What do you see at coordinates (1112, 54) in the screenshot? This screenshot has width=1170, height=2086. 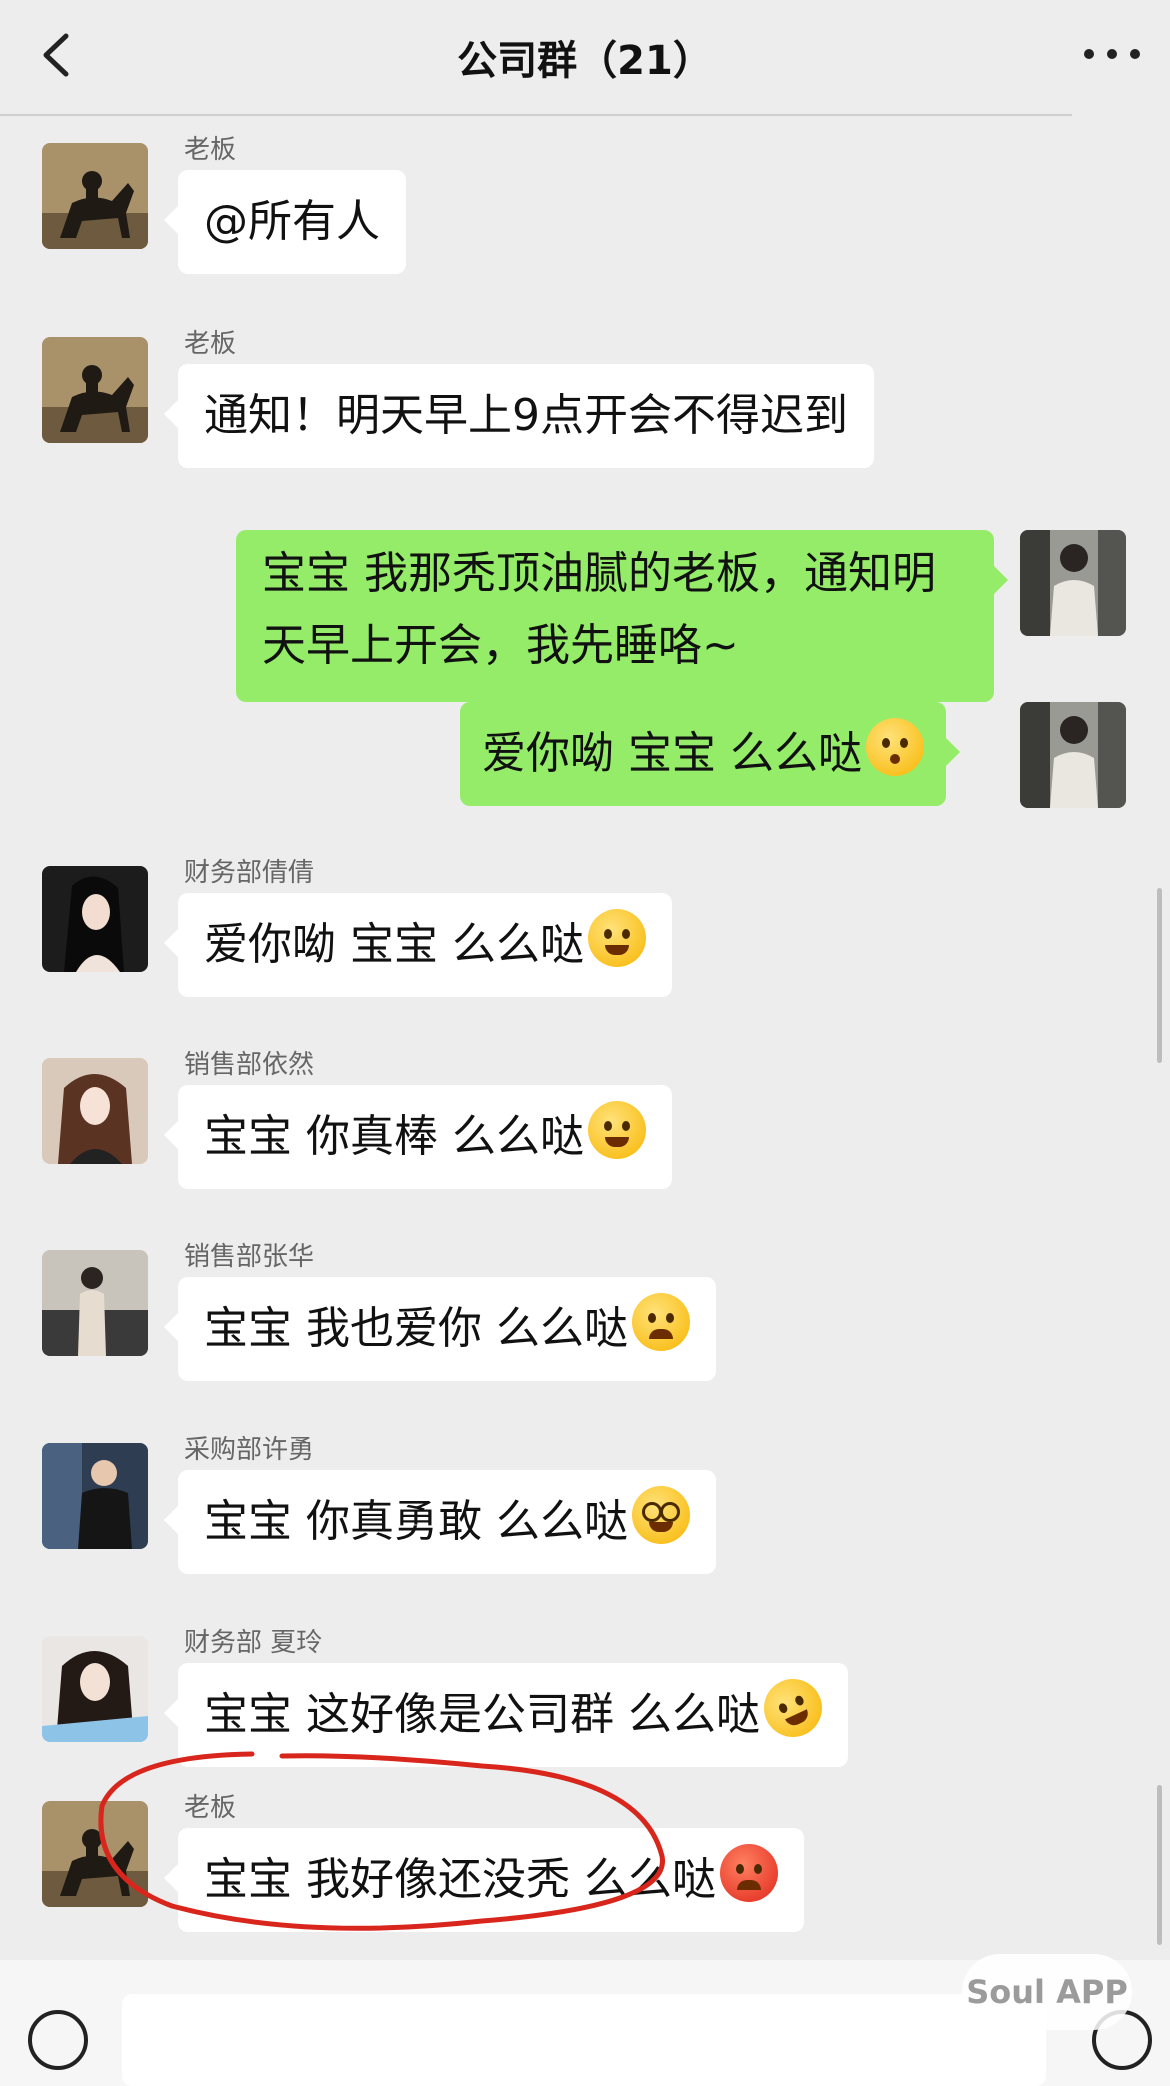 I see `more-options-icon` at bounding box center [1112, 54].